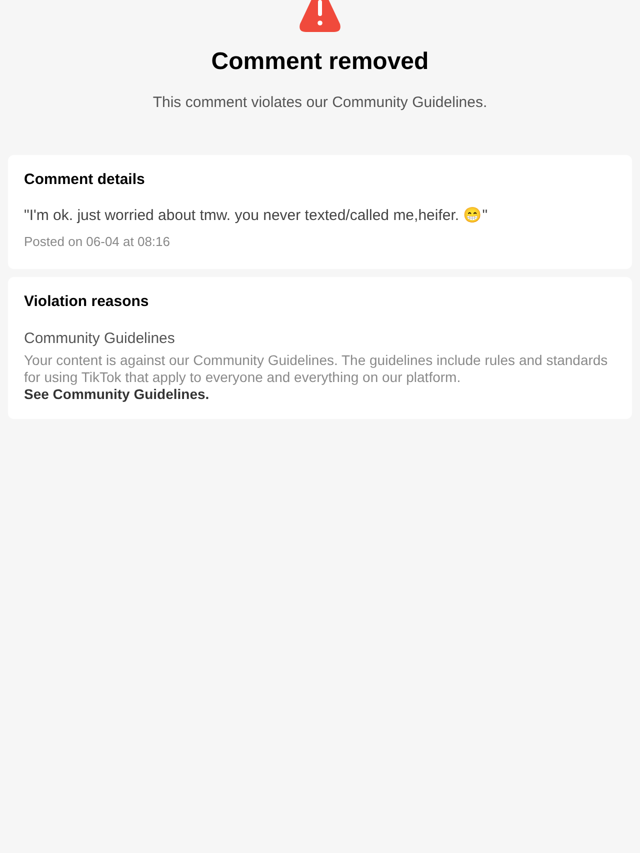 This screenshot has height=853, width=640. What do you see at coordinates (117, 394) in the screenshot?
I see `guidelines-link: See Community Guidelines.` at bounding box center [117, 394].